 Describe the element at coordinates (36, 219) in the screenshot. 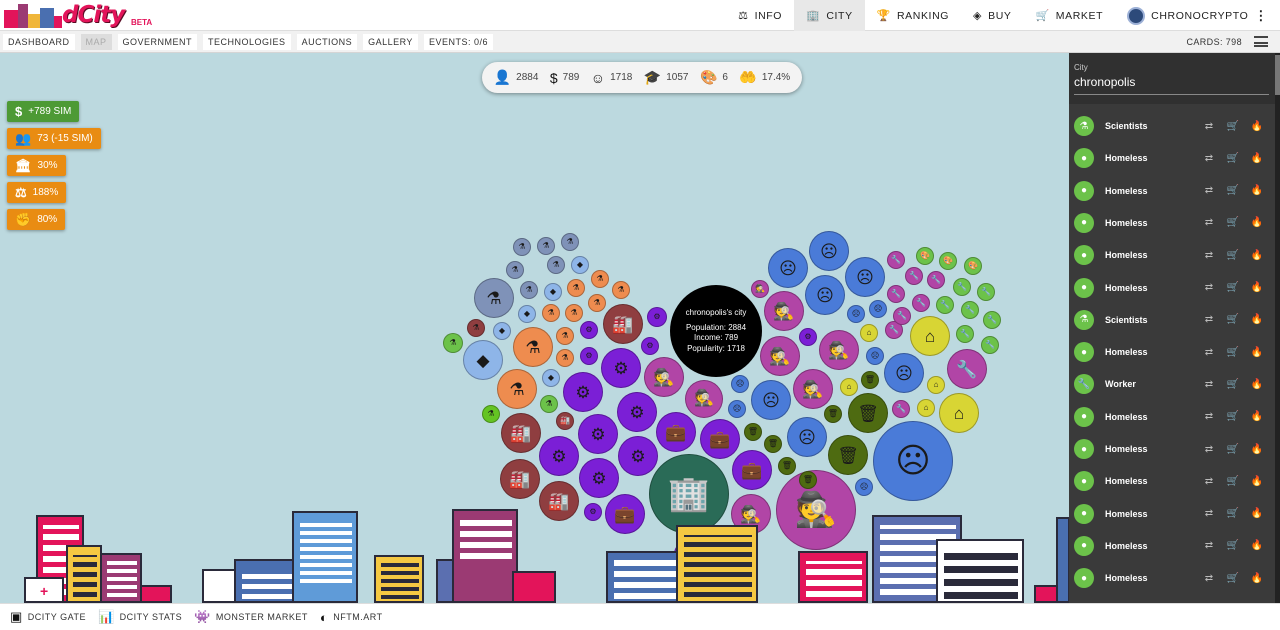

I see `badge-power: ✊ 80%` at that location.